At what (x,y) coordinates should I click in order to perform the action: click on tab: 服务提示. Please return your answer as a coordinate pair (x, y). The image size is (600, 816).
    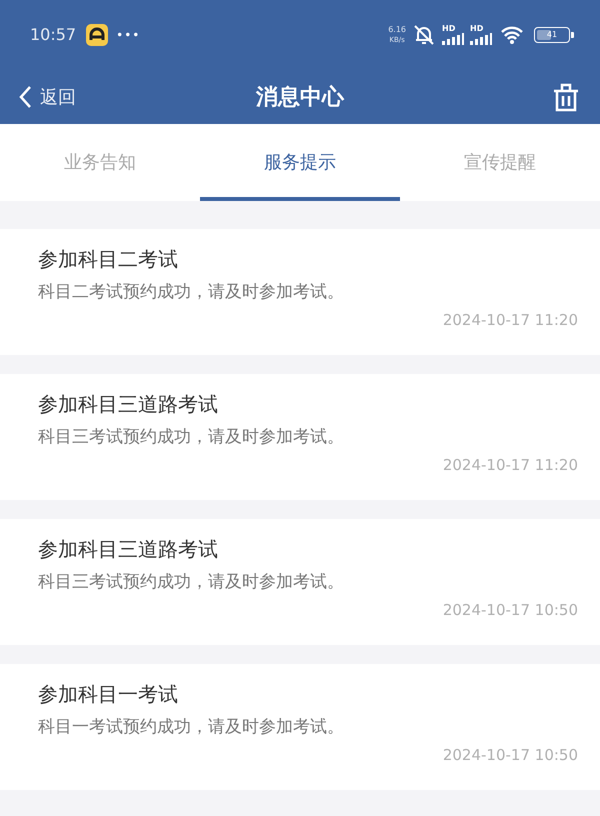
    Looking at the image, I should click on (300, 162).